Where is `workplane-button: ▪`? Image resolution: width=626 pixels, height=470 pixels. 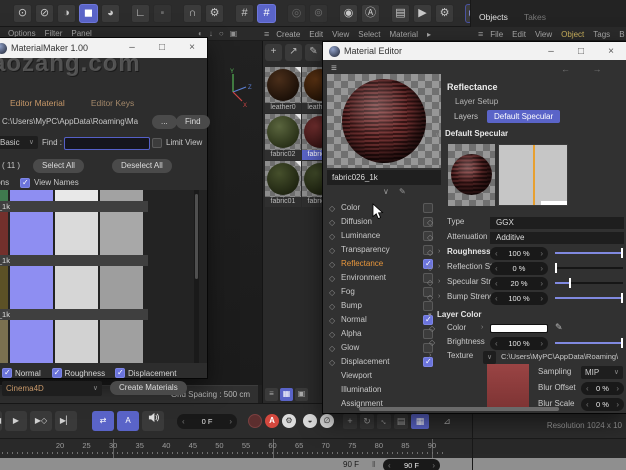 workplane-button: ▪ is located at coordinates (162, 13).